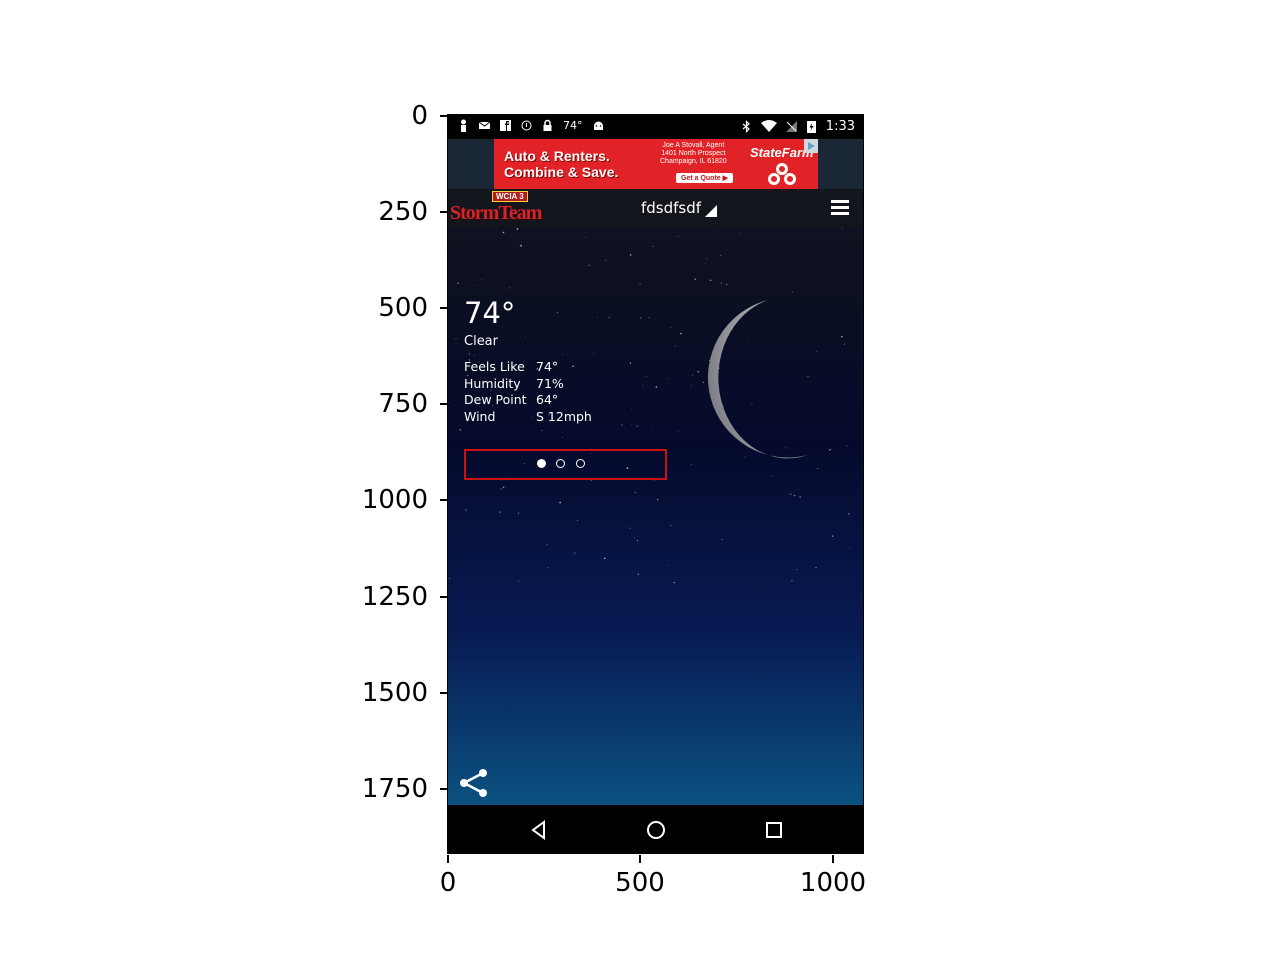 The width and height of the screenshot is (1280, 960). I want to click on home-icon, so click(656, 830).